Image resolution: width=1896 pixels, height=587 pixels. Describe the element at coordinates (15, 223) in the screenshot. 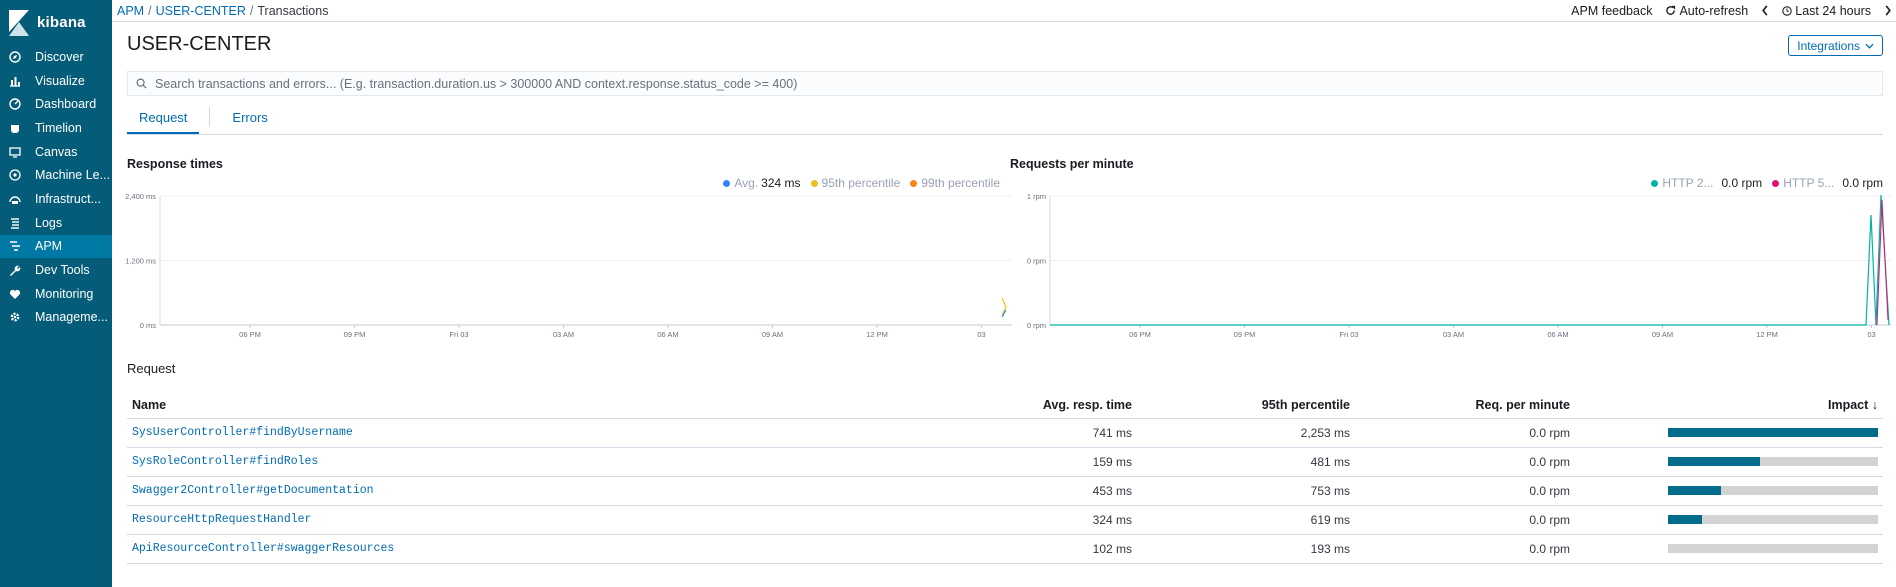

I see `logs-icon` at that location.